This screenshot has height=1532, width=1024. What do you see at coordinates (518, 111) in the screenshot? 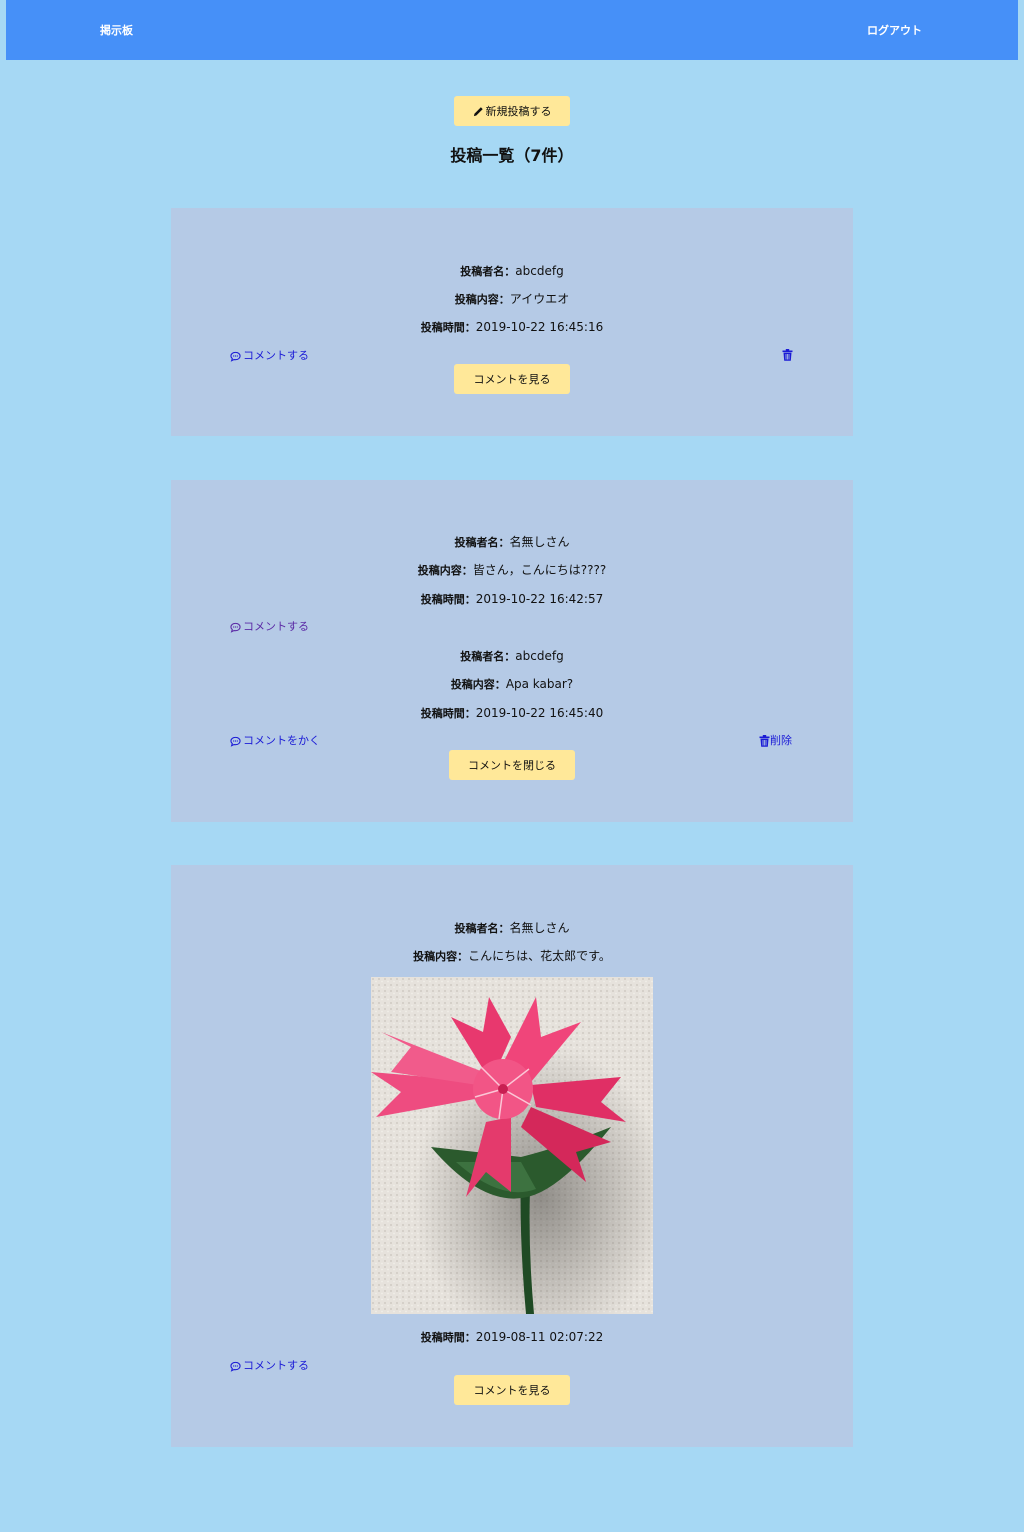
I see `new-post-label: 新規投稿する` at bounding box center [518, 111].